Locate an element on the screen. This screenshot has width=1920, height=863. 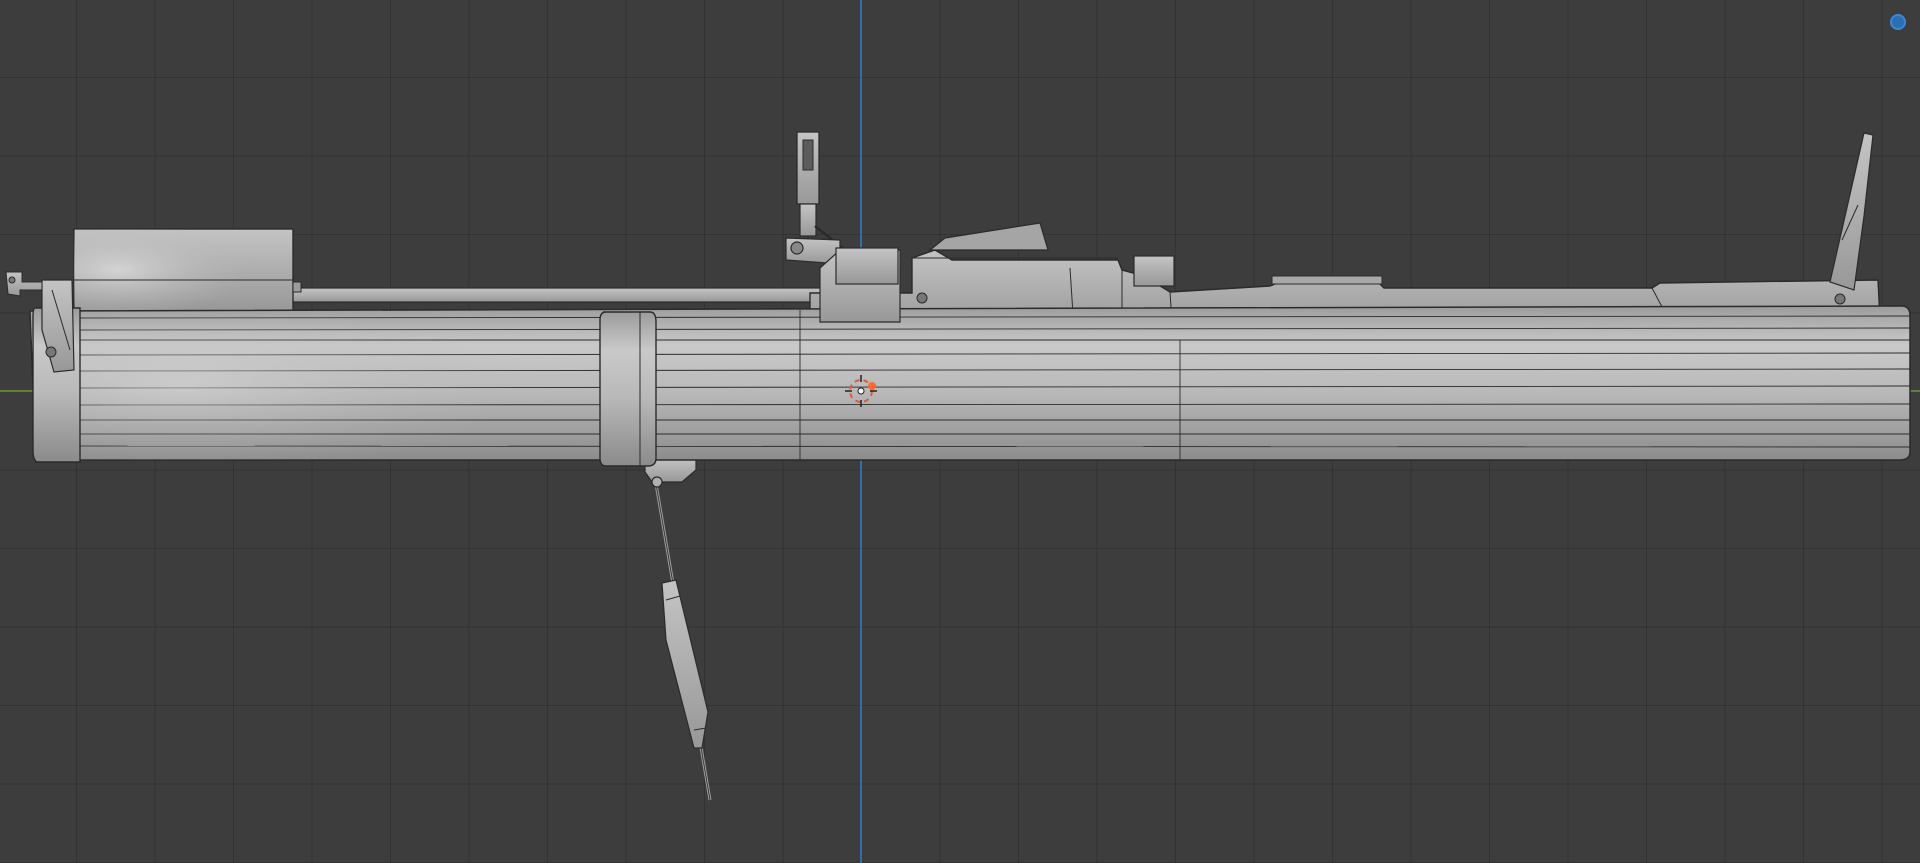
tube-clamp-ring is located at coordinates (628, 389).